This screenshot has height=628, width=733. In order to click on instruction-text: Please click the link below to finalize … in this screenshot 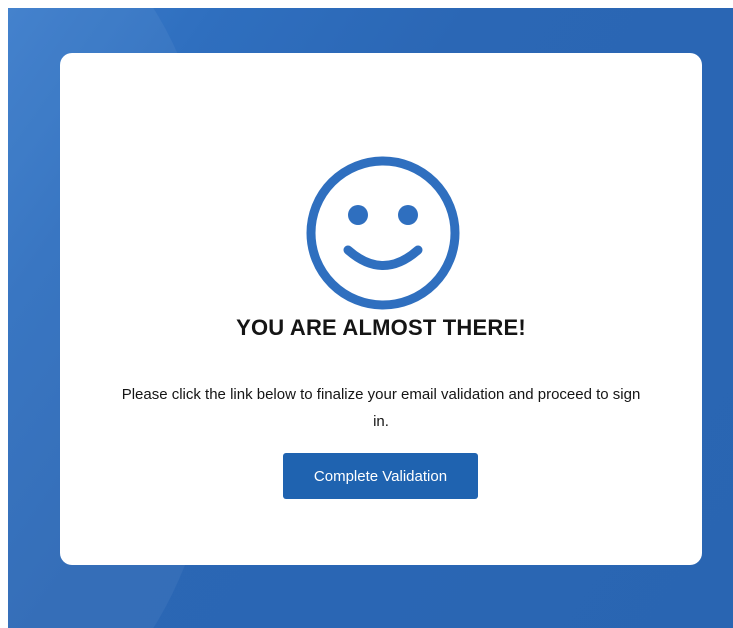, I will do `click(381, 408)`.